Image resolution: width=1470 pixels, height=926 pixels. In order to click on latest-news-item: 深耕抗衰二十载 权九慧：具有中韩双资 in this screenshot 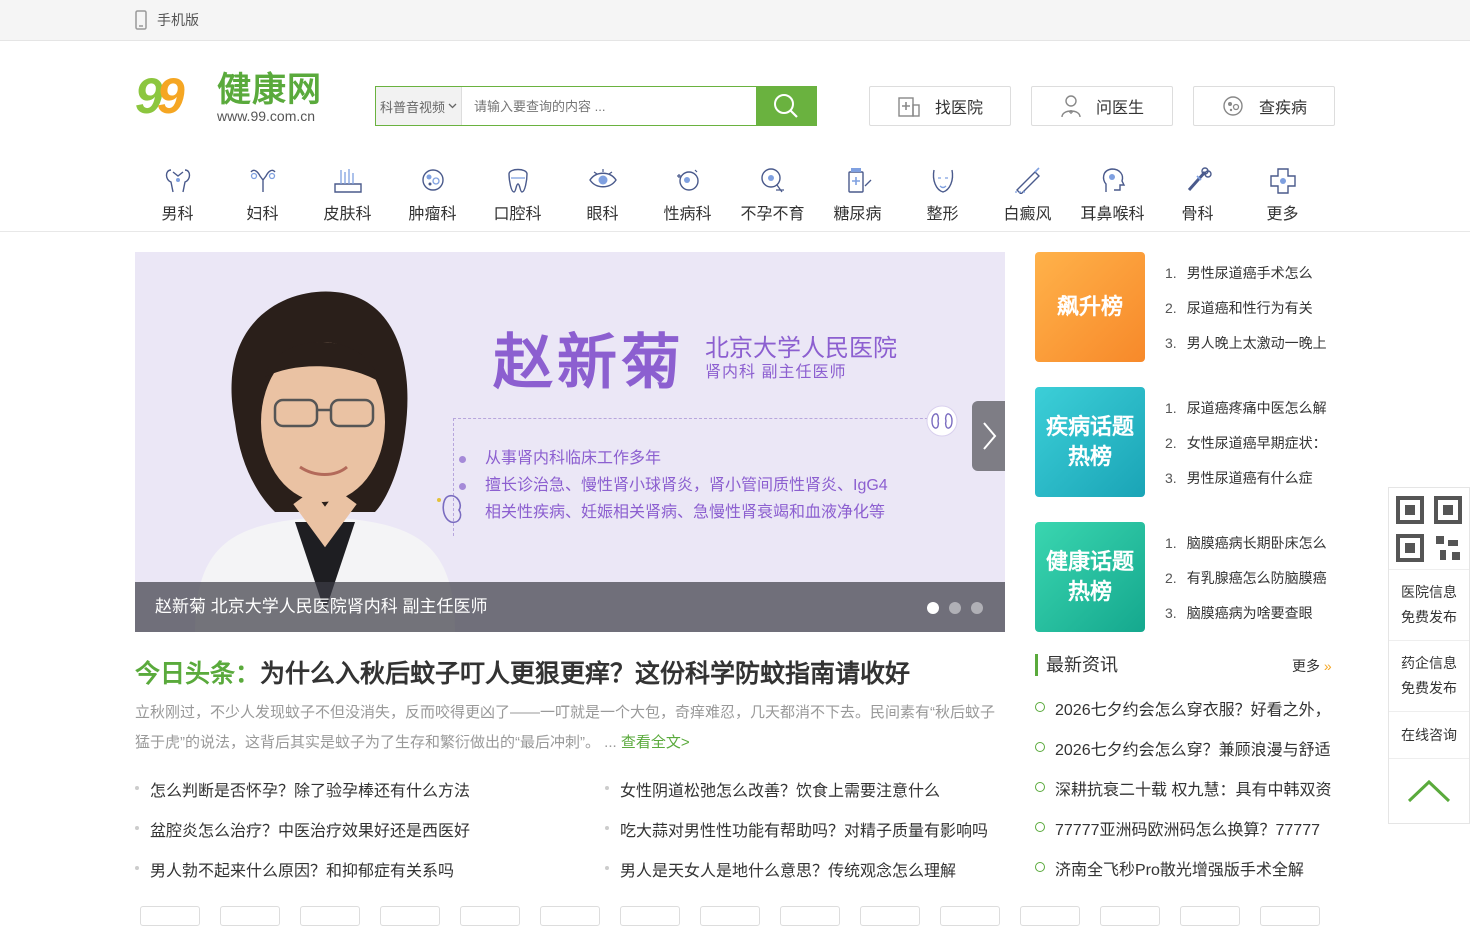, I will do `click(1185, 788)`.